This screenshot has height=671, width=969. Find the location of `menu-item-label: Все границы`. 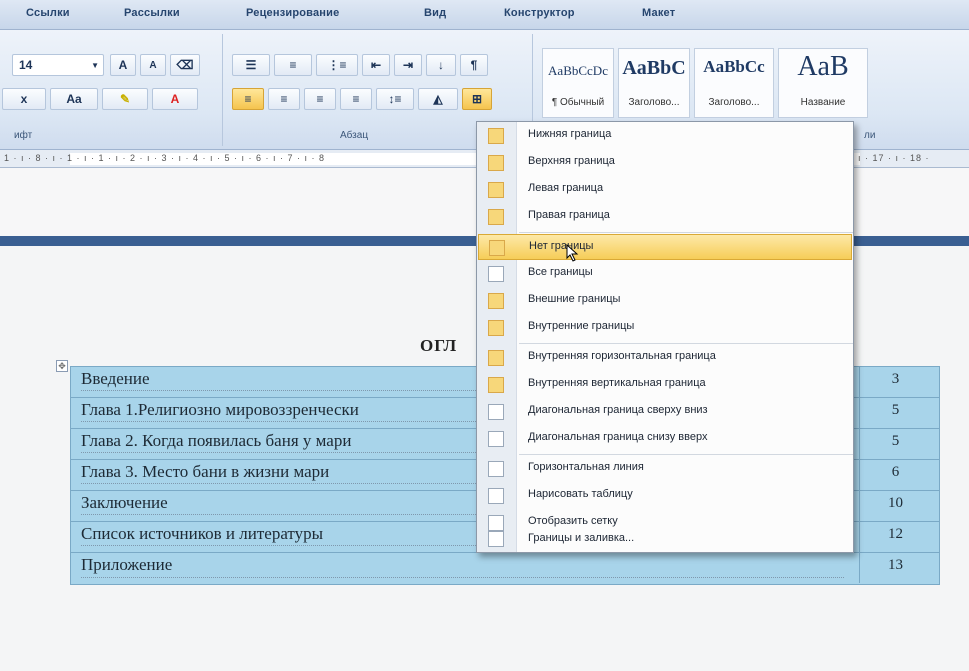

menu-item-label: Все границы is located at coordinates (560, 272).